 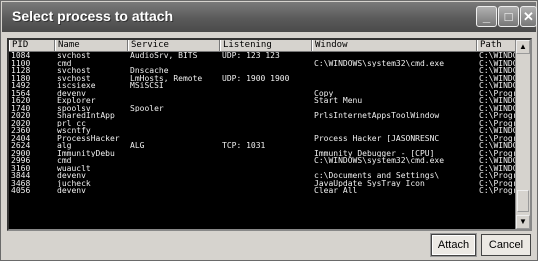 What do you see at coordinates (74, 183) in the screenshot?
I see `cell-name: jucheck` at bounding box center [74, 183].